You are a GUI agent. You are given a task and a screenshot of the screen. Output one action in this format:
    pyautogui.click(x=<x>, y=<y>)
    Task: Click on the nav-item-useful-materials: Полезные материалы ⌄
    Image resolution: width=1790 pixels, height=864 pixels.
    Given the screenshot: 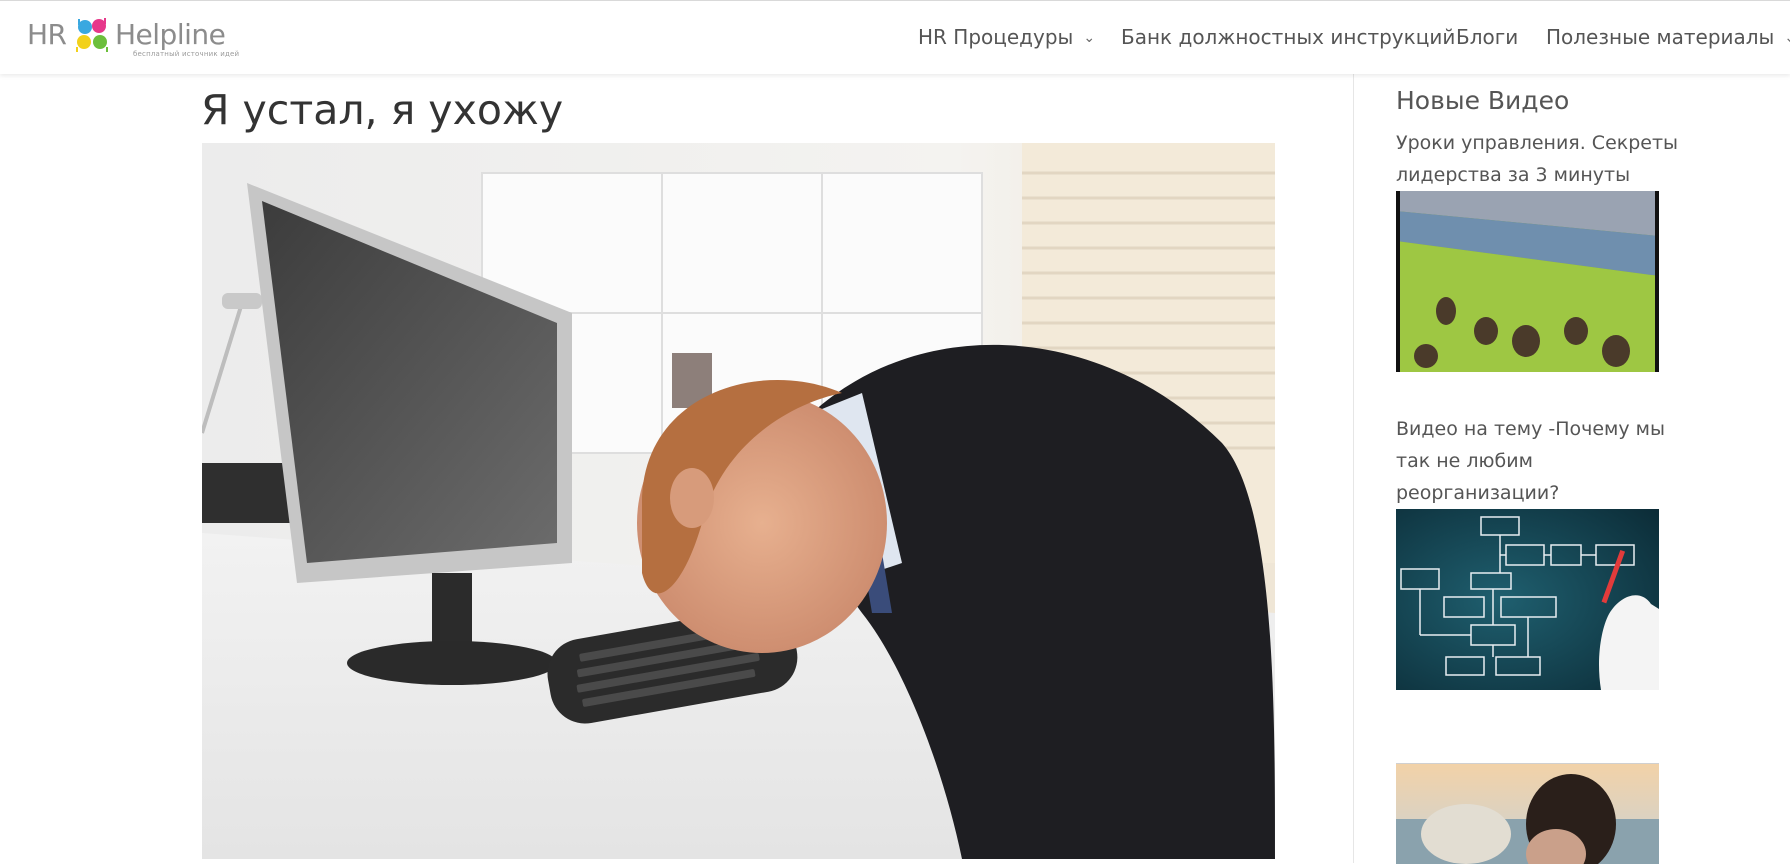 What is the action you would take?
    pyautogui.click(x=1668, y=37)
    